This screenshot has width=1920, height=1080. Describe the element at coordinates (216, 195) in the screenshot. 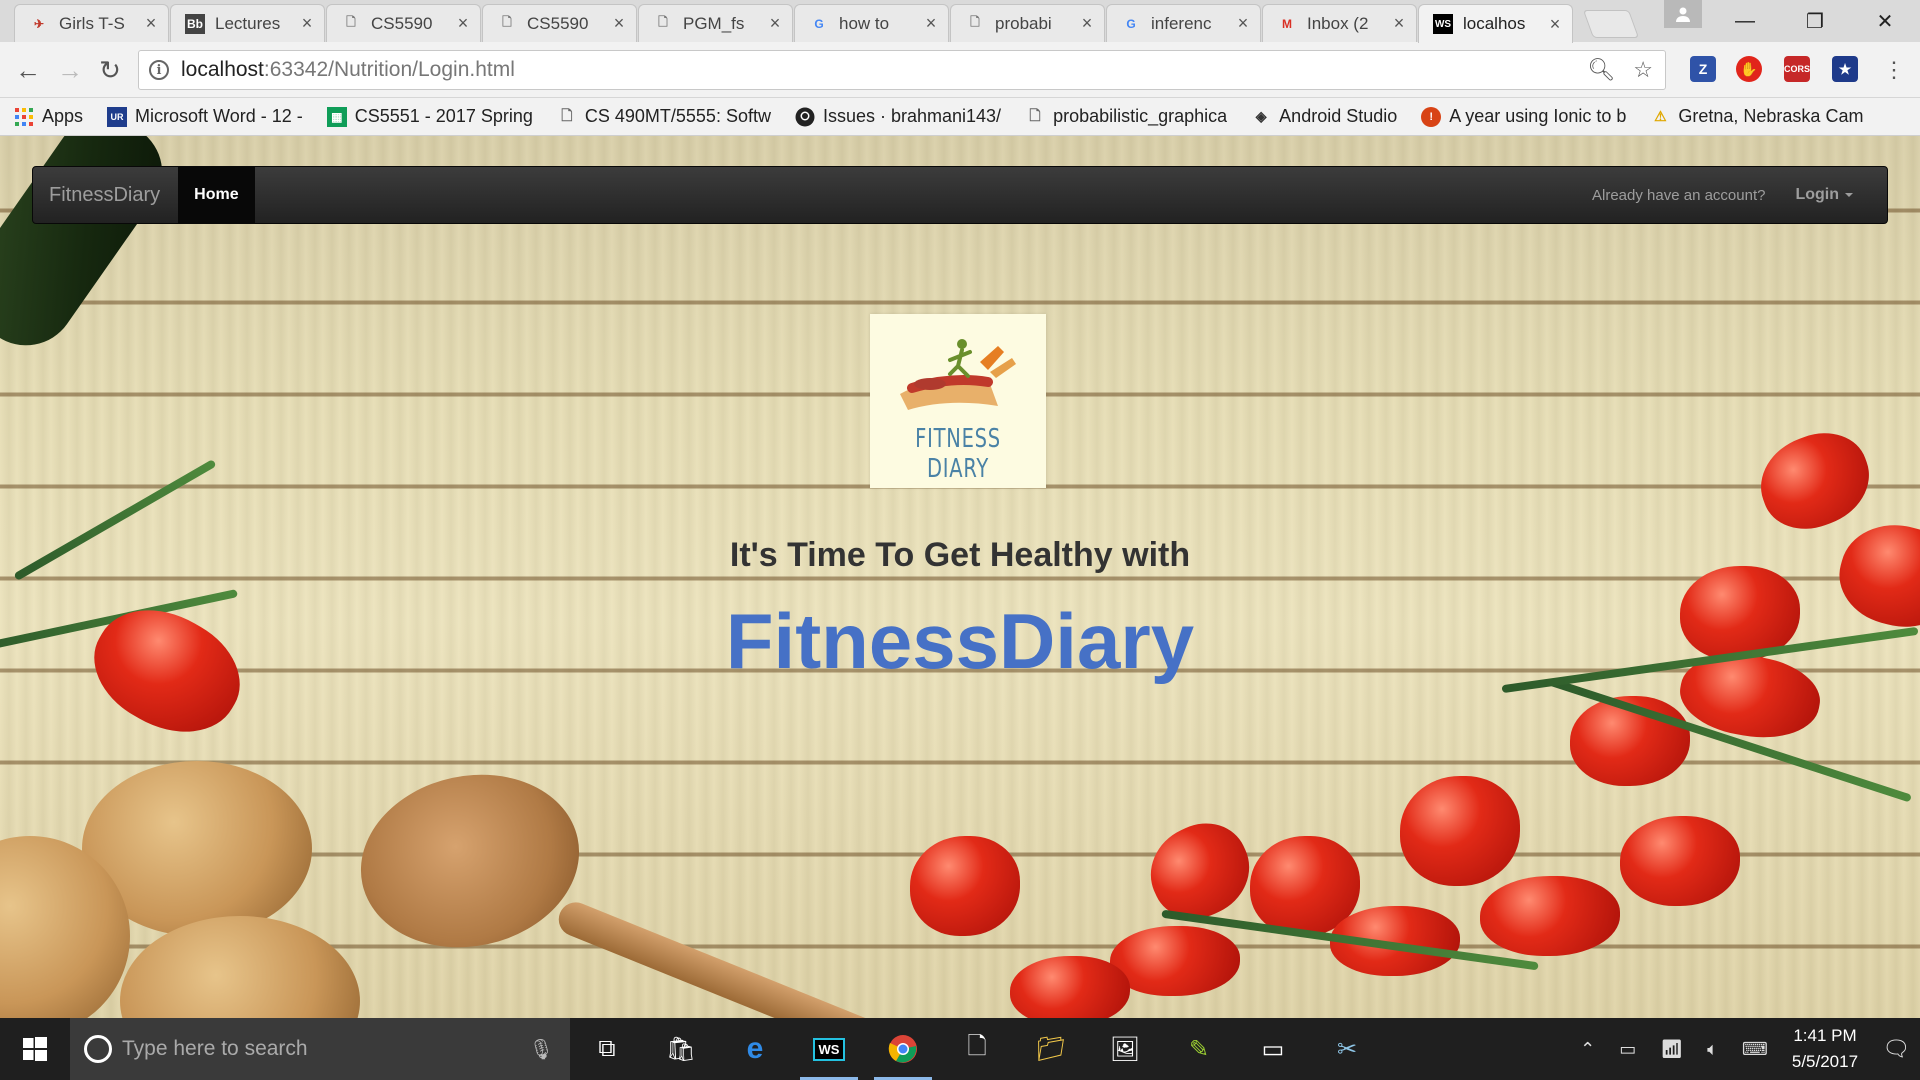

I see `nav-home-link: Home` at that location.